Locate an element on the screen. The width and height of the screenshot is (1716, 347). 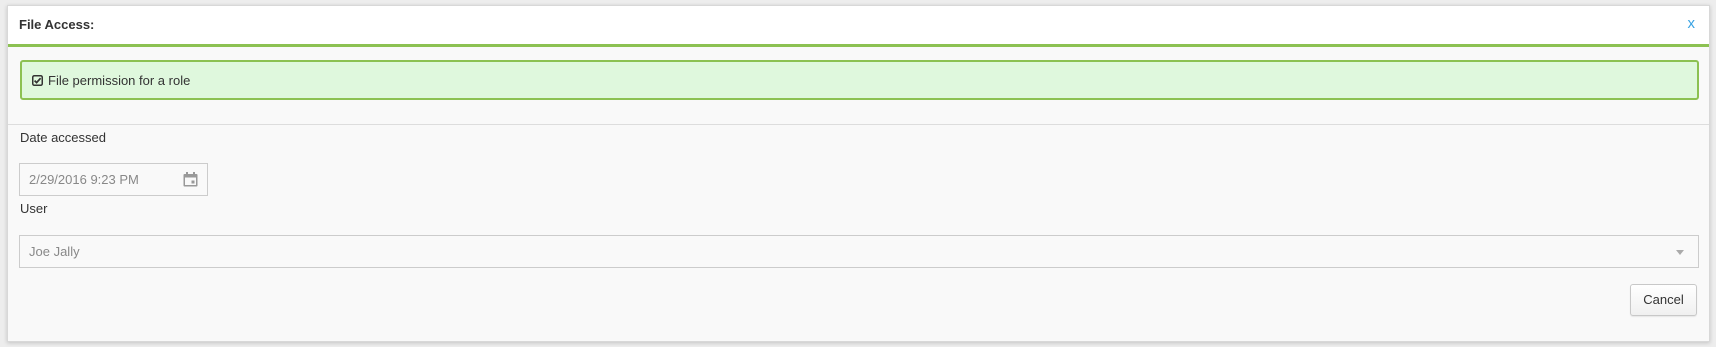
banner-text: File permission for a role is located at coordinates (119, 80).